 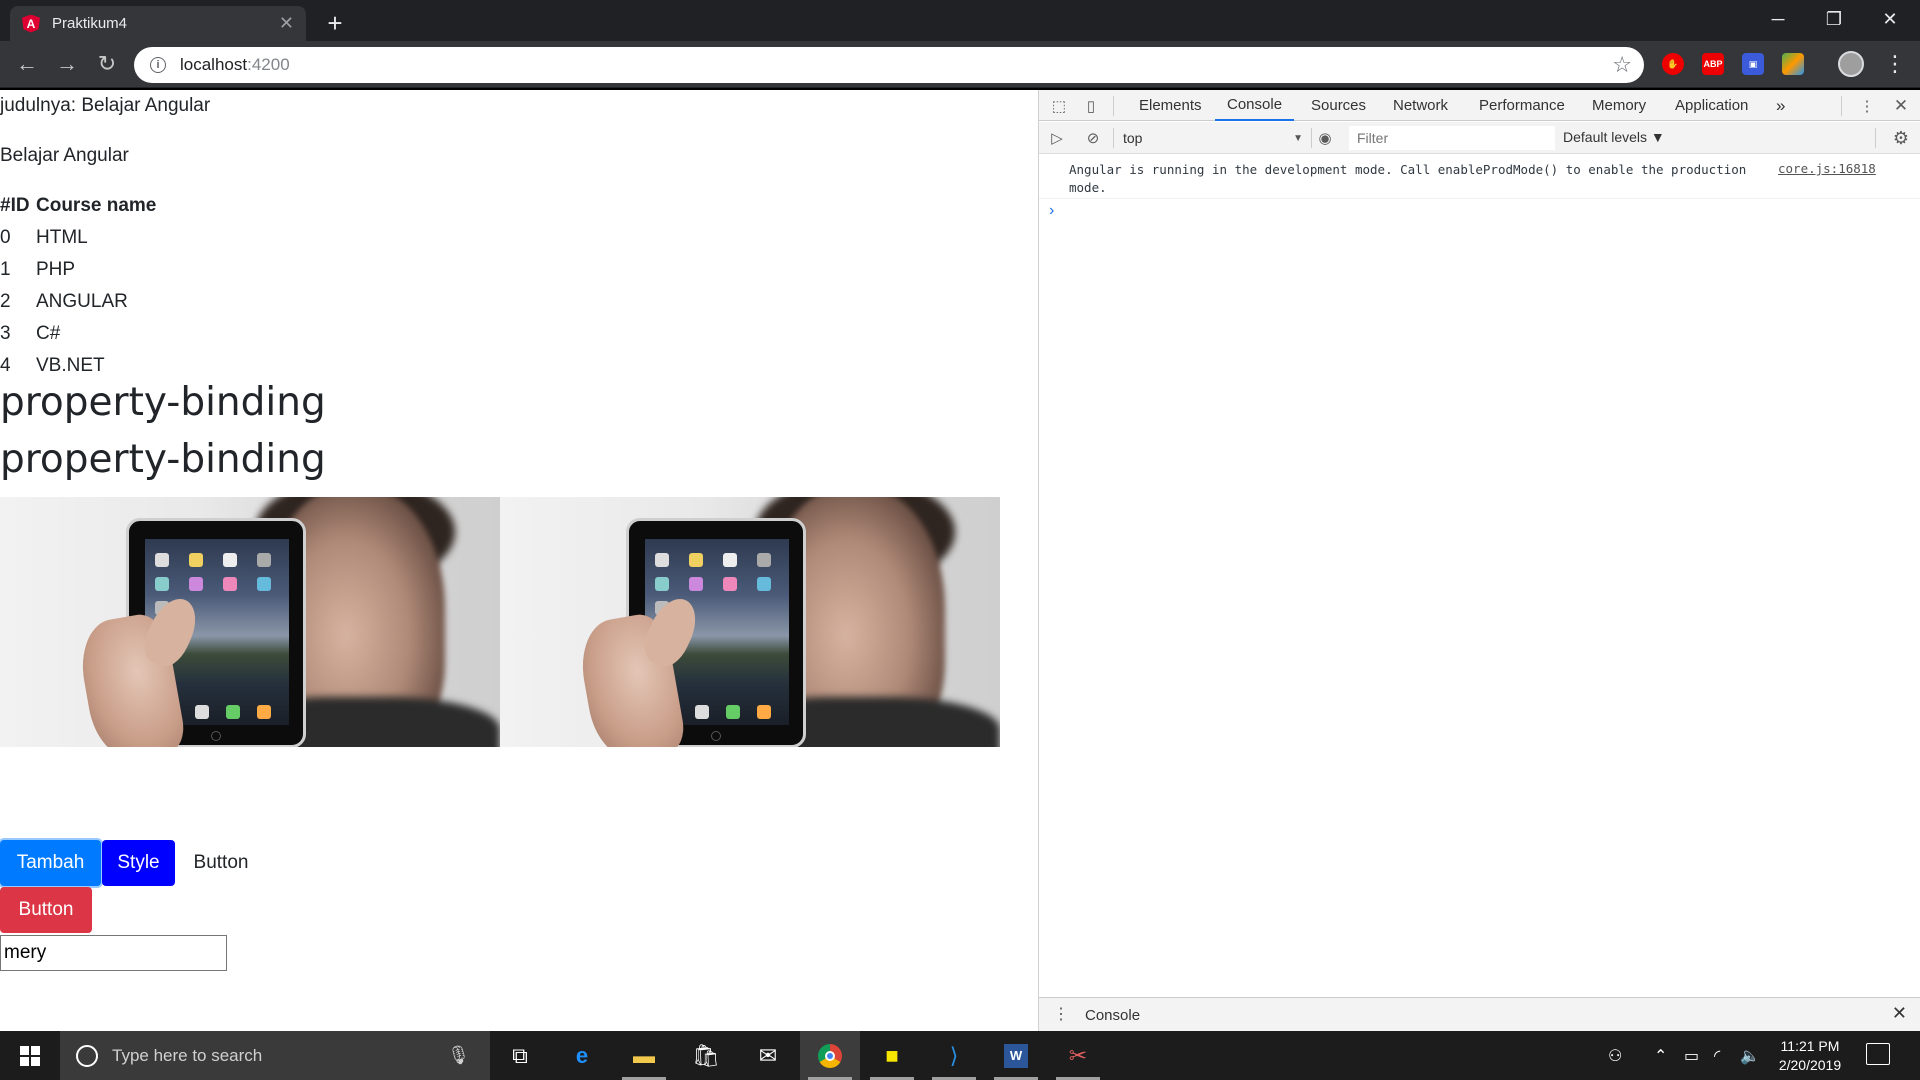 I want to click on sticky-notes-icon: ■, so click(x=892, y=1055).